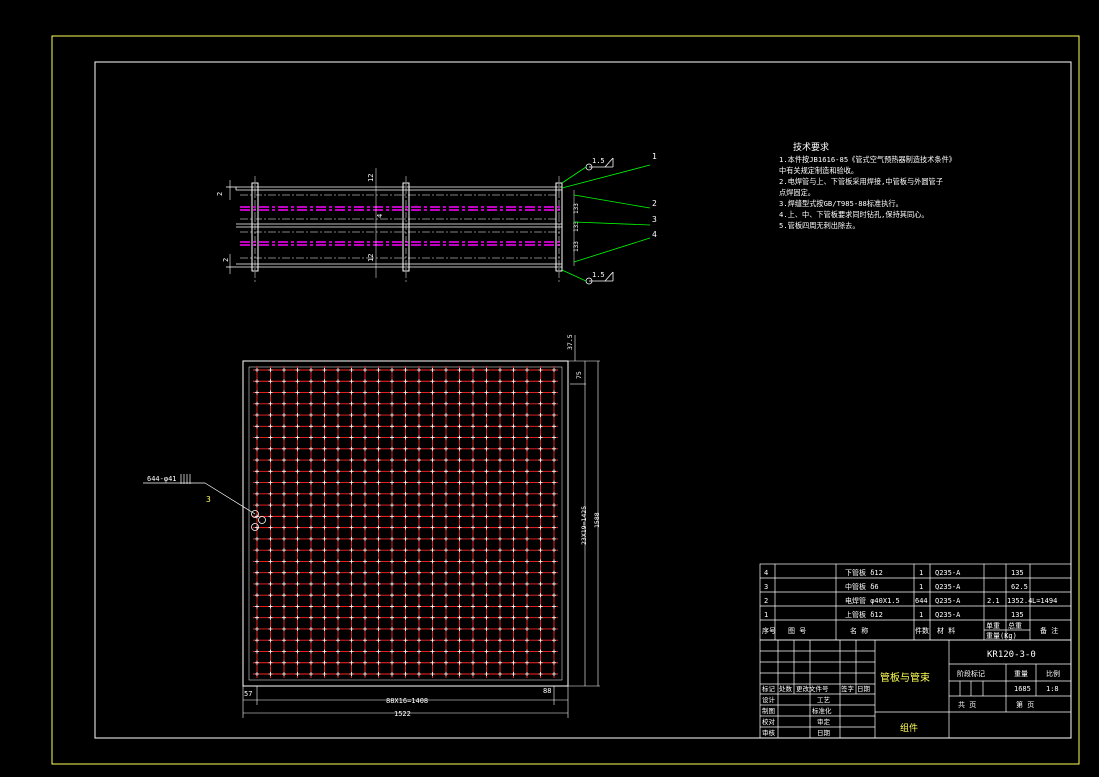 The image size is (1099, 777). I want to click on bom-header-material: 材 料, so click(946, 630).